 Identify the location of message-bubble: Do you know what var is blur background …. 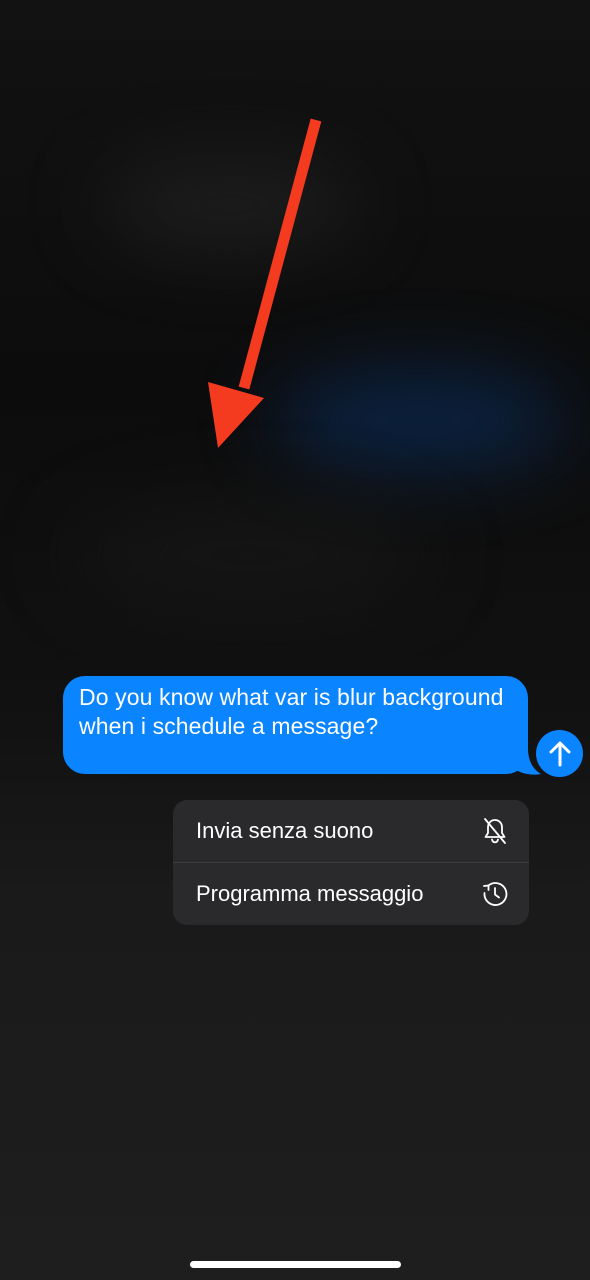
(295, 725).